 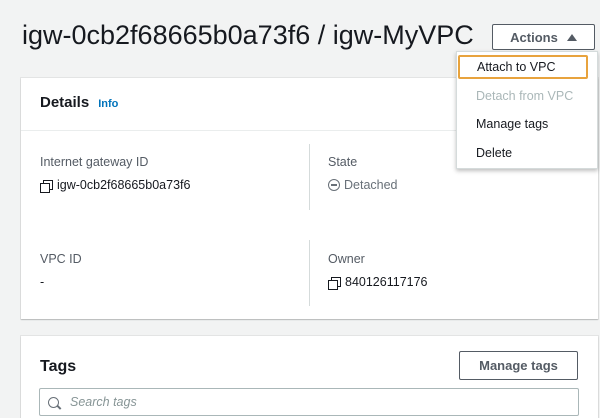 I want to click on owner-label: Owner, so click(x=346, y=259).